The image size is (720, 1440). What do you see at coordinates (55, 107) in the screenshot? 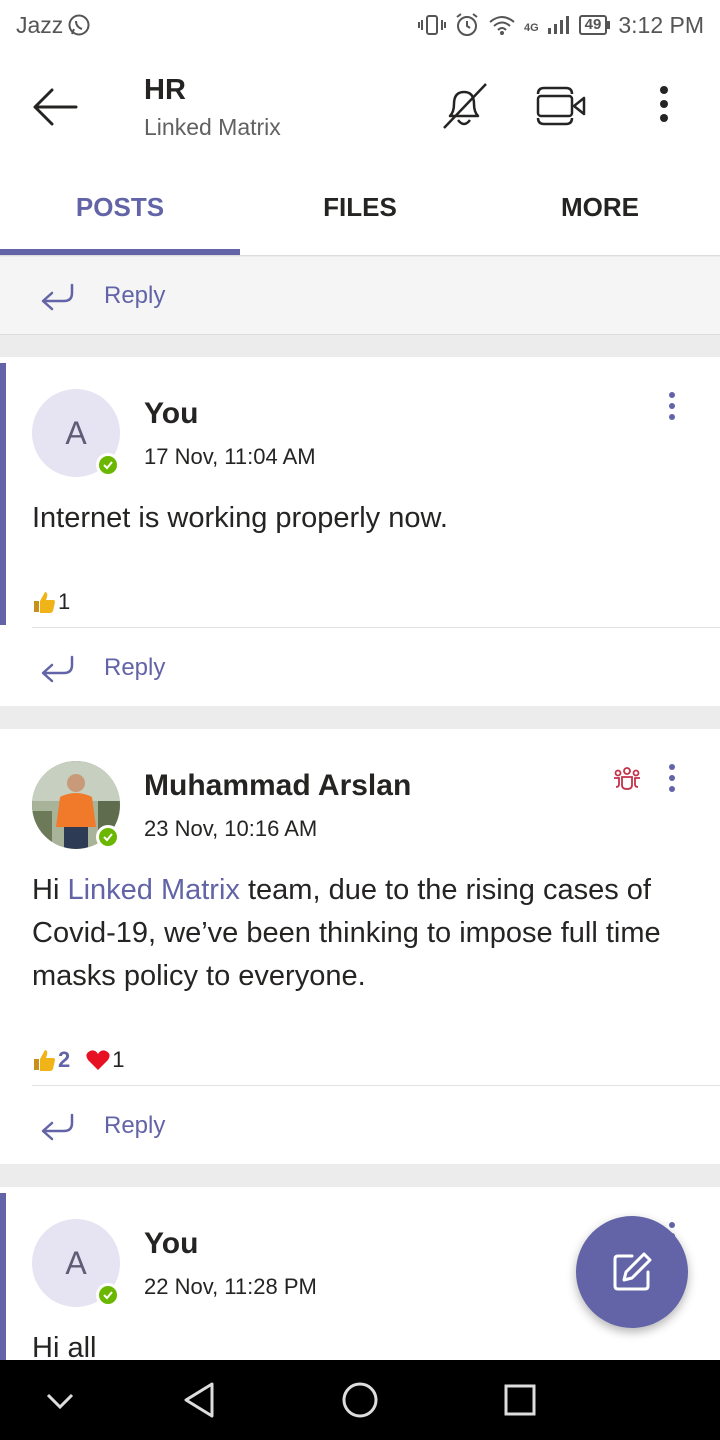
I see `back-arrow-icon` at bounding box center [55, 107].